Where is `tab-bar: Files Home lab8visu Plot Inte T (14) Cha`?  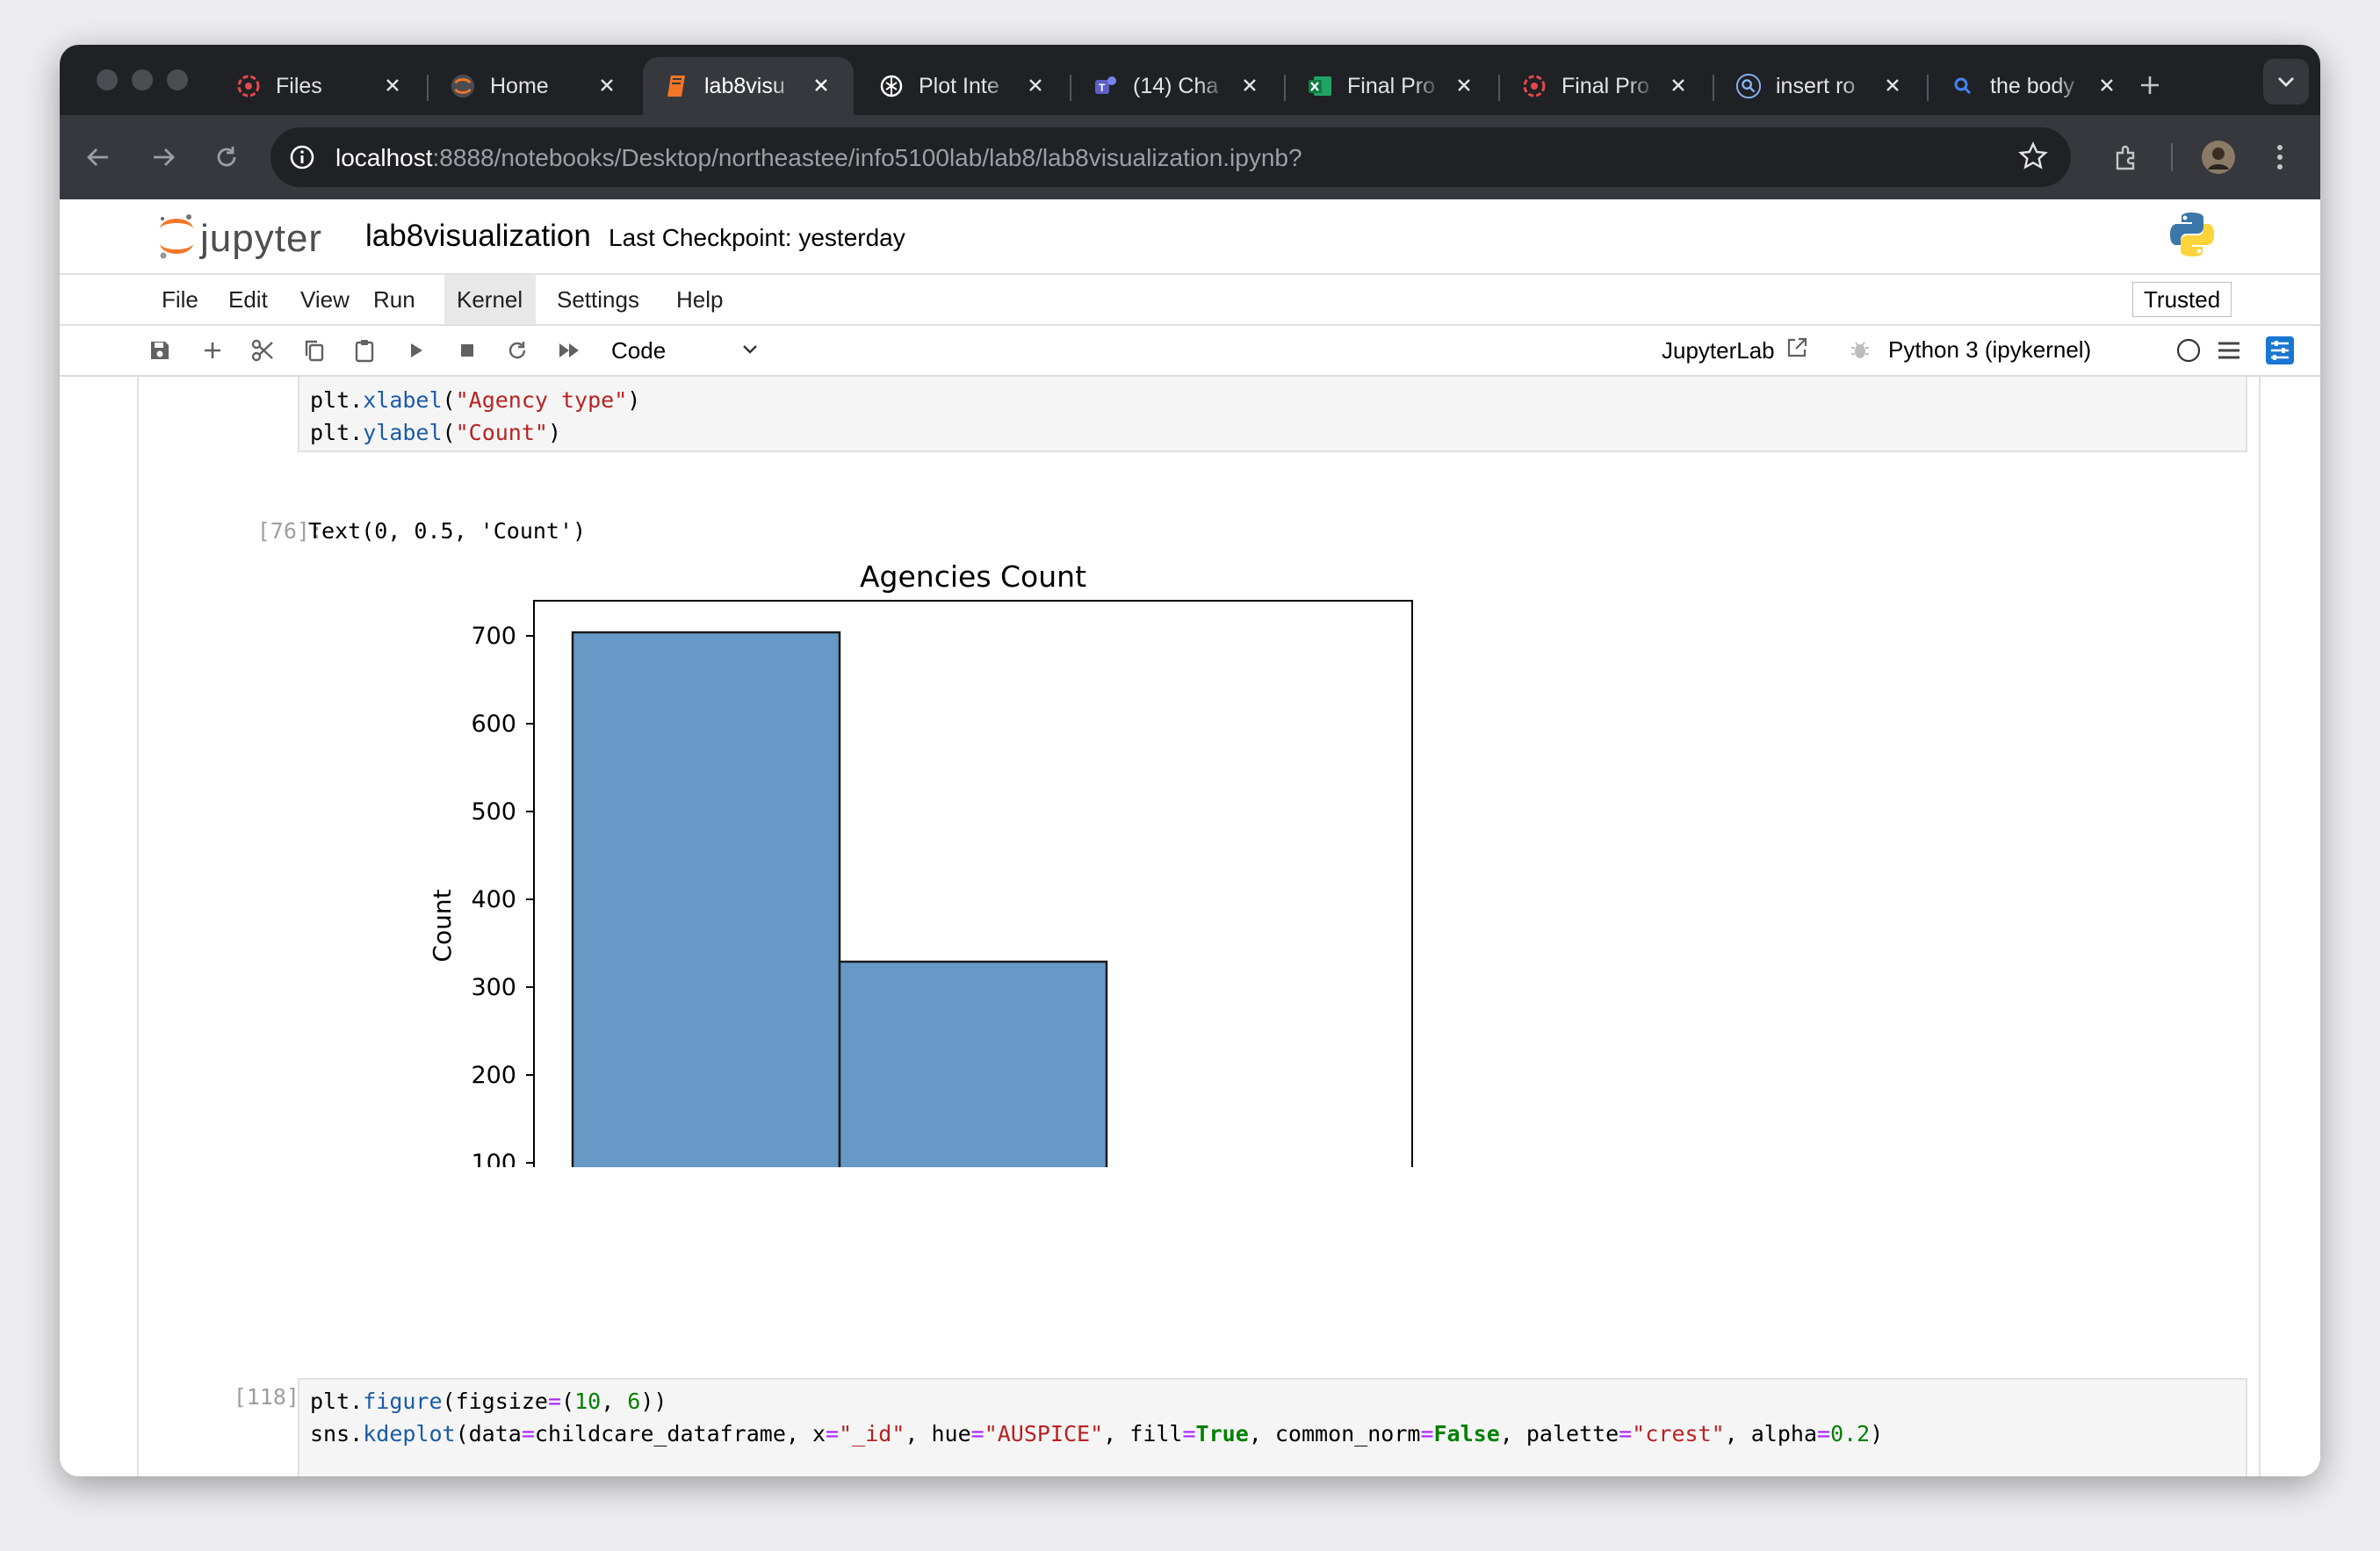
tab-bar: Files Home lab8visu Plot Inte T (14) Cha is located at coordinates (1190, 80).